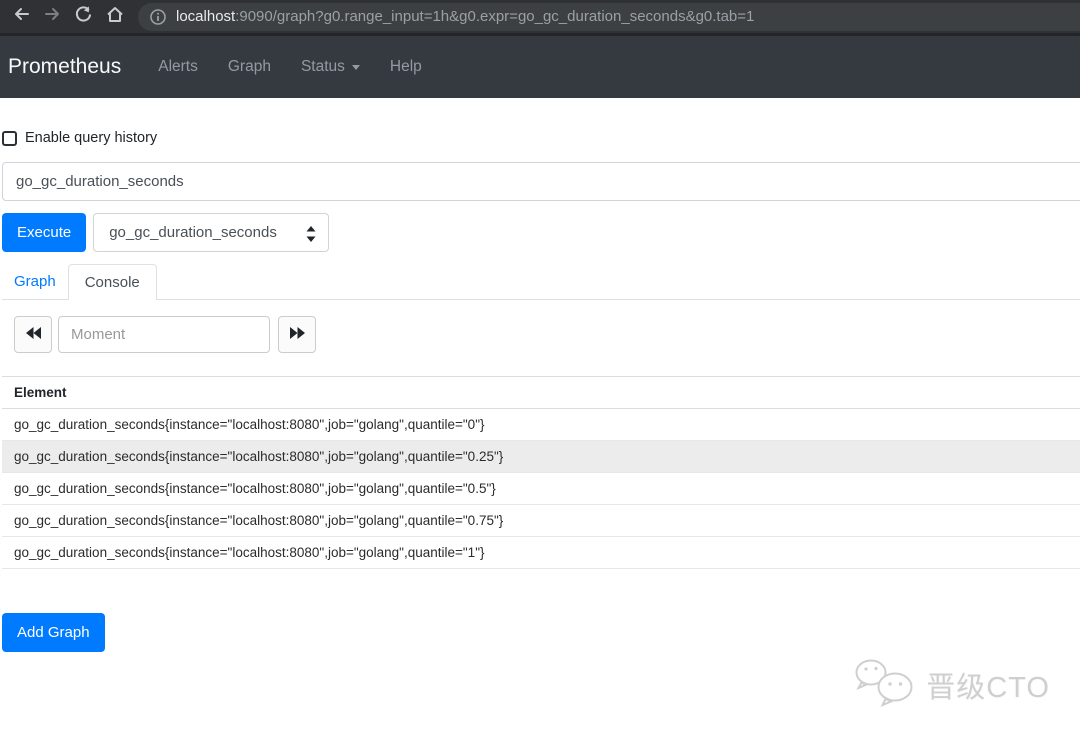 This screenshot has width=1080, height=733. Describe the element at coordinates (322, 66) in the screenshot. I see `nav-item-status-label: Status` at that location.